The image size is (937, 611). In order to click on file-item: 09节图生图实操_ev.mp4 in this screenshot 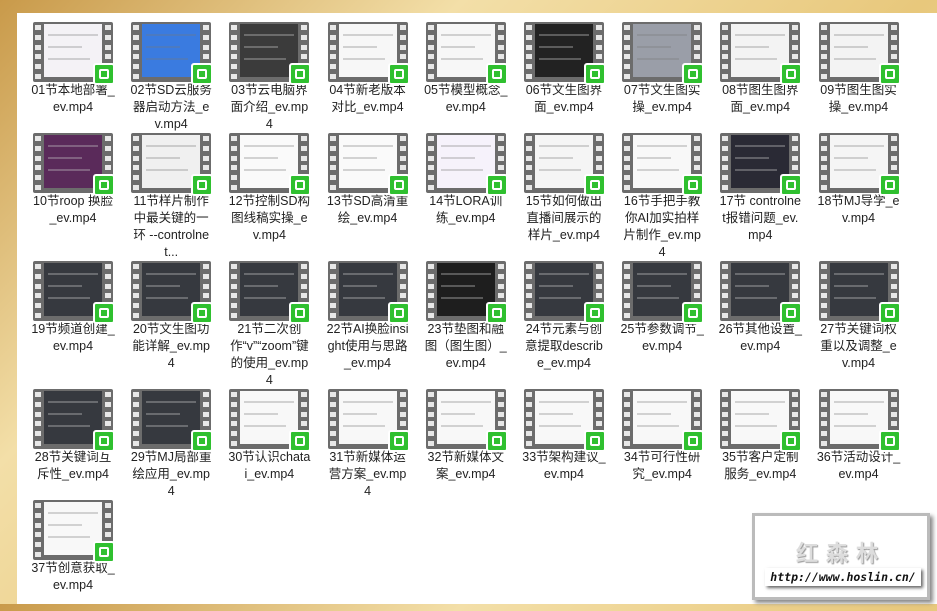, I will do `click(859, 77)`.